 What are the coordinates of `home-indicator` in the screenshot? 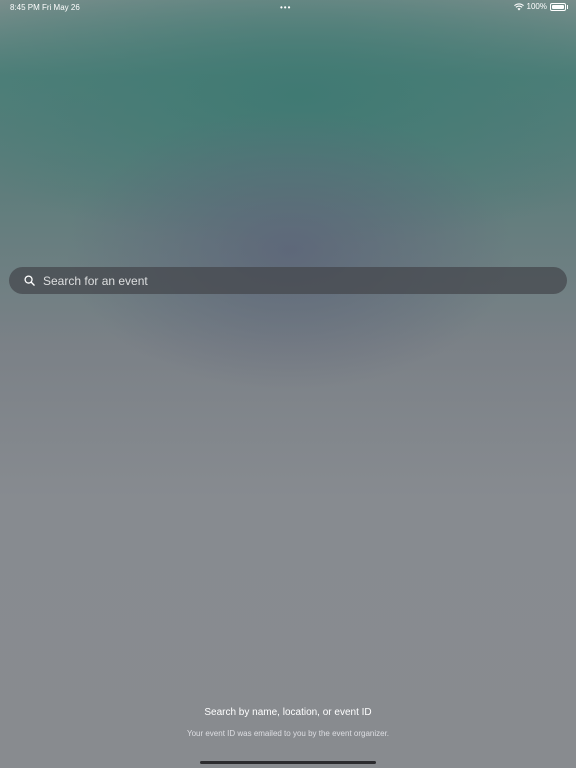 It's located at (288, 762).